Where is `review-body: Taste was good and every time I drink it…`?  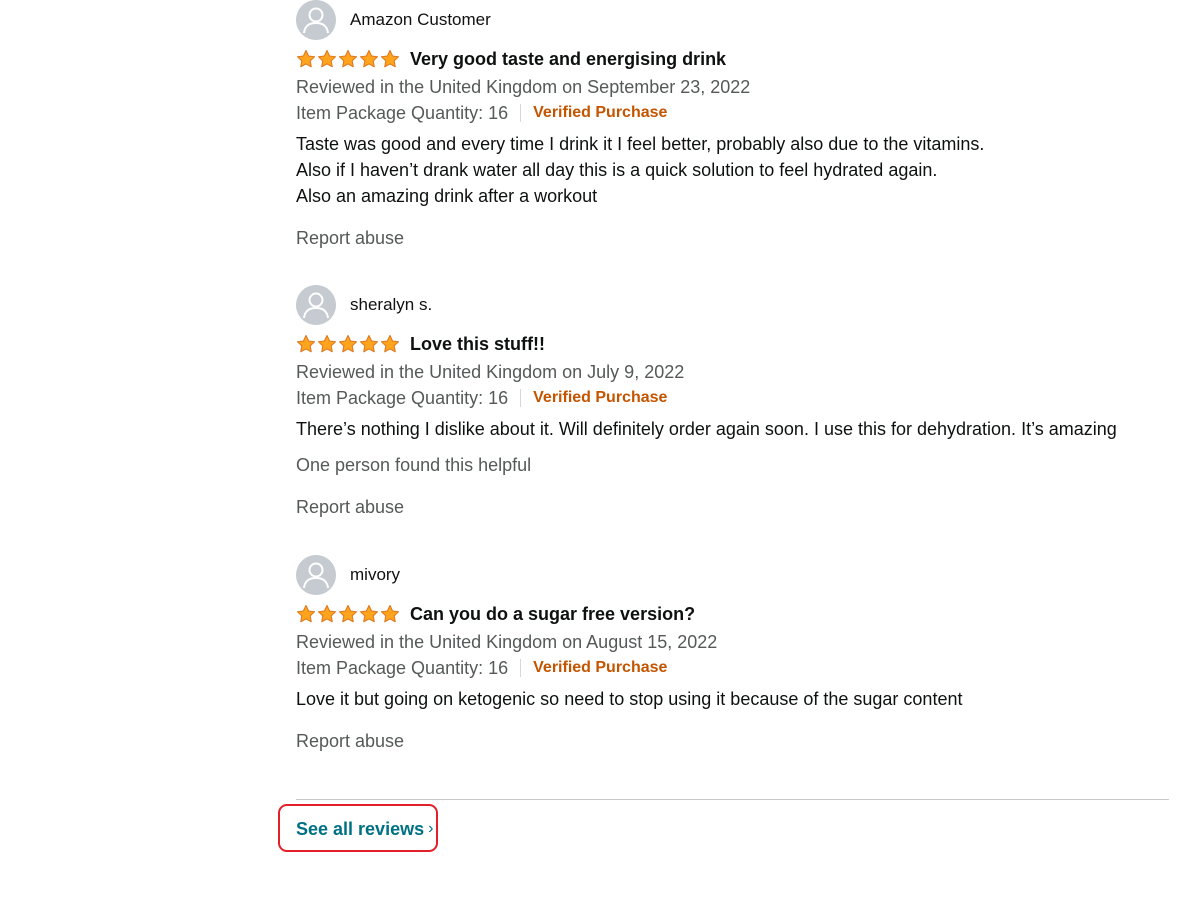 review-body: Taste was good and every time I drink it… is located at coordinates (736, 170).